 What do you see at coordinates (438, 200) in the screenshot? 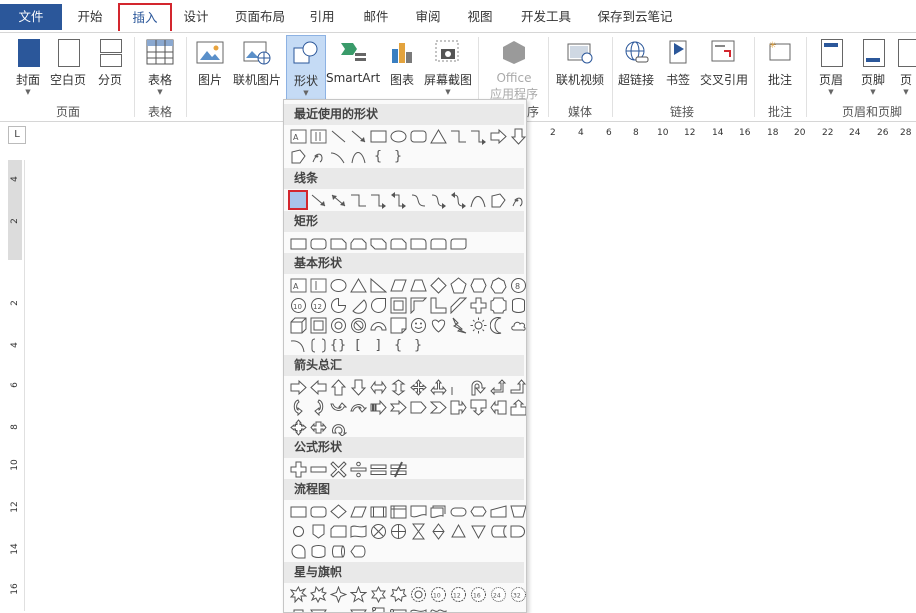
I see `curved-arrow-connector-shape` at bounding box center [438, 200].